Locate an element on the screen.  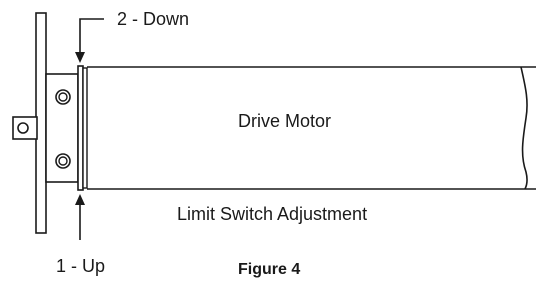
up-label: 1 - Up is located at coordinates (80, 266).